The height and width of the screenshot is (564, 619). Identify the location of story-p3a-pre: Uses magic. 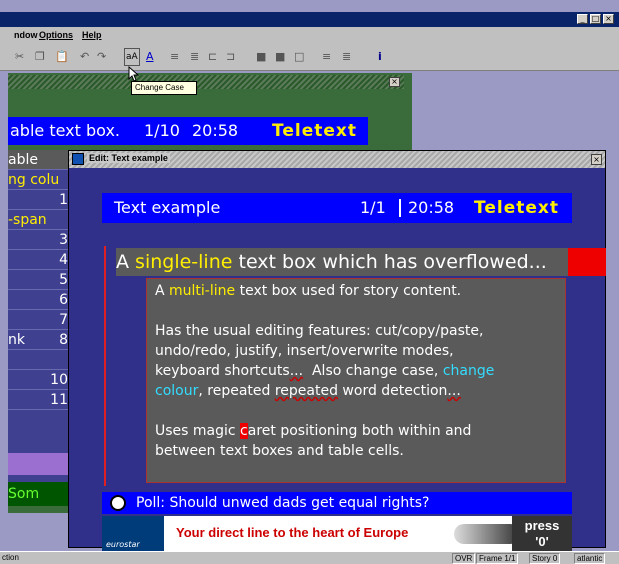
(198, 431).